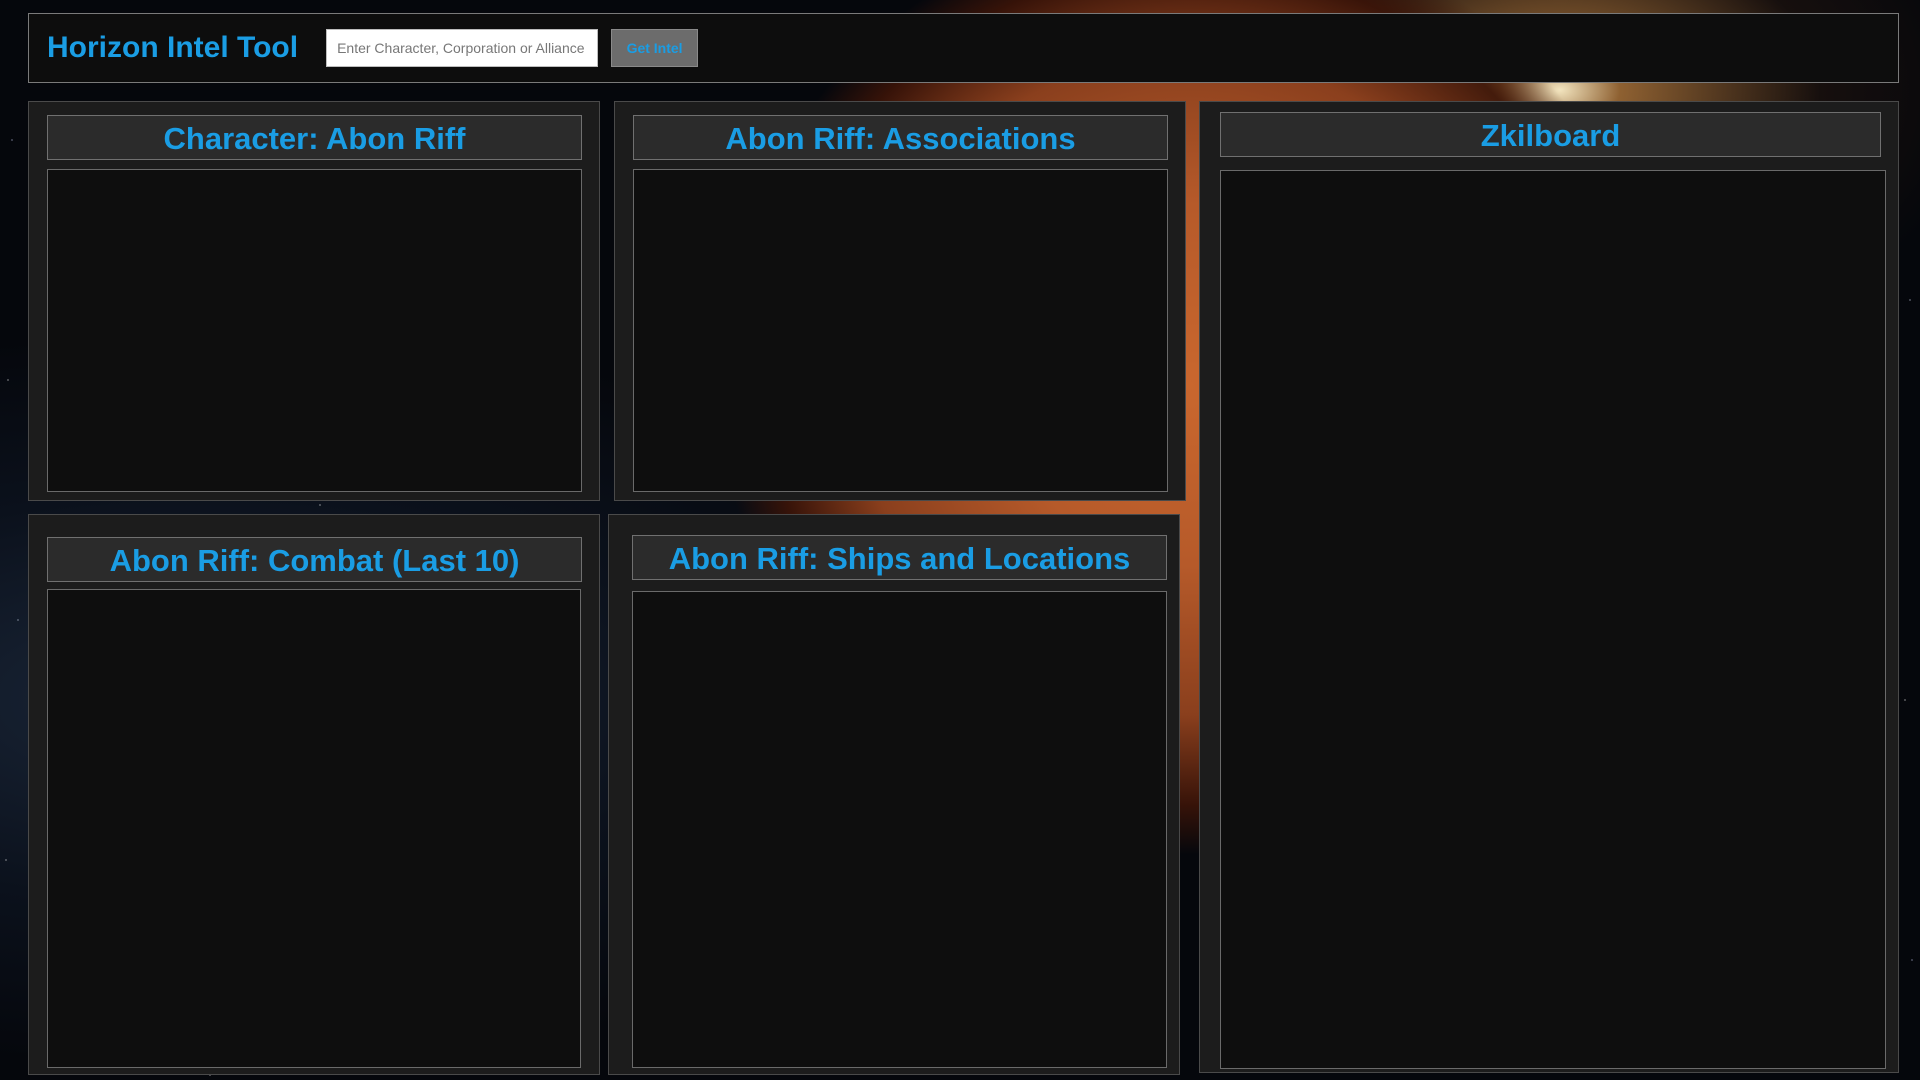 The height and width of the screenshot is (1080, 1920). I want to click on search-input, so click(462, 48).